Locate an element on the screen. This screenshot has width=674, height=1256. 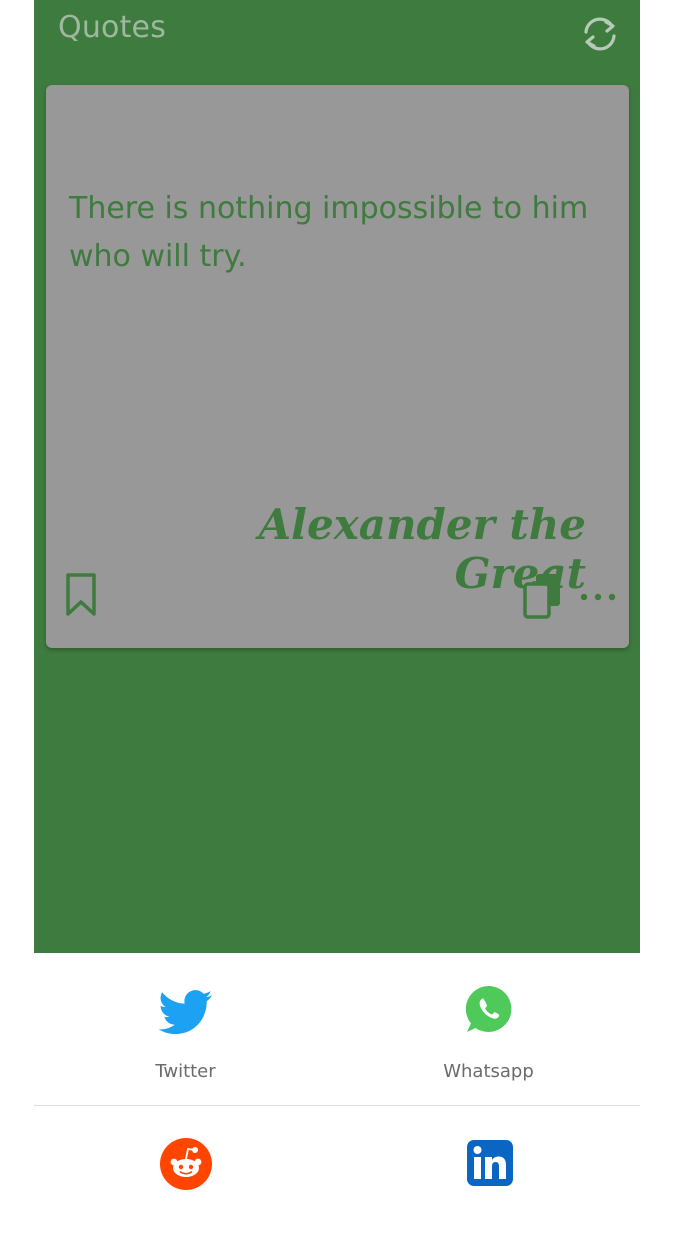
whatsapp-icon is located at coordinates (488, 1008).